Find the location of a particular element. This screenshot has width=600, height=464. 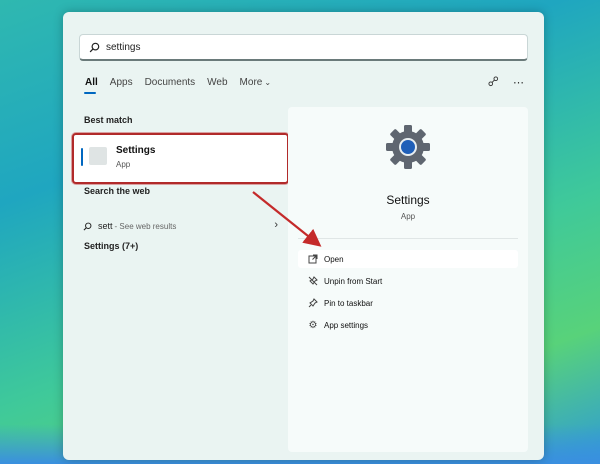

tab-more: More ⌄ is located at coordinates (256, 82).